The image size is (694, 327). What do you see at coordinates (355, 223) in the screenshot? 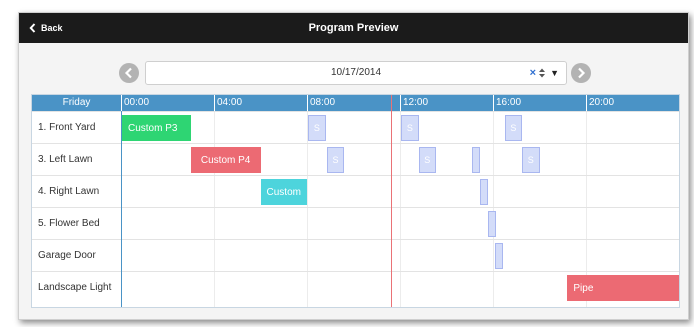
I see `schedule-row: 5. Flower Bed` at bounding box center [355, 223].